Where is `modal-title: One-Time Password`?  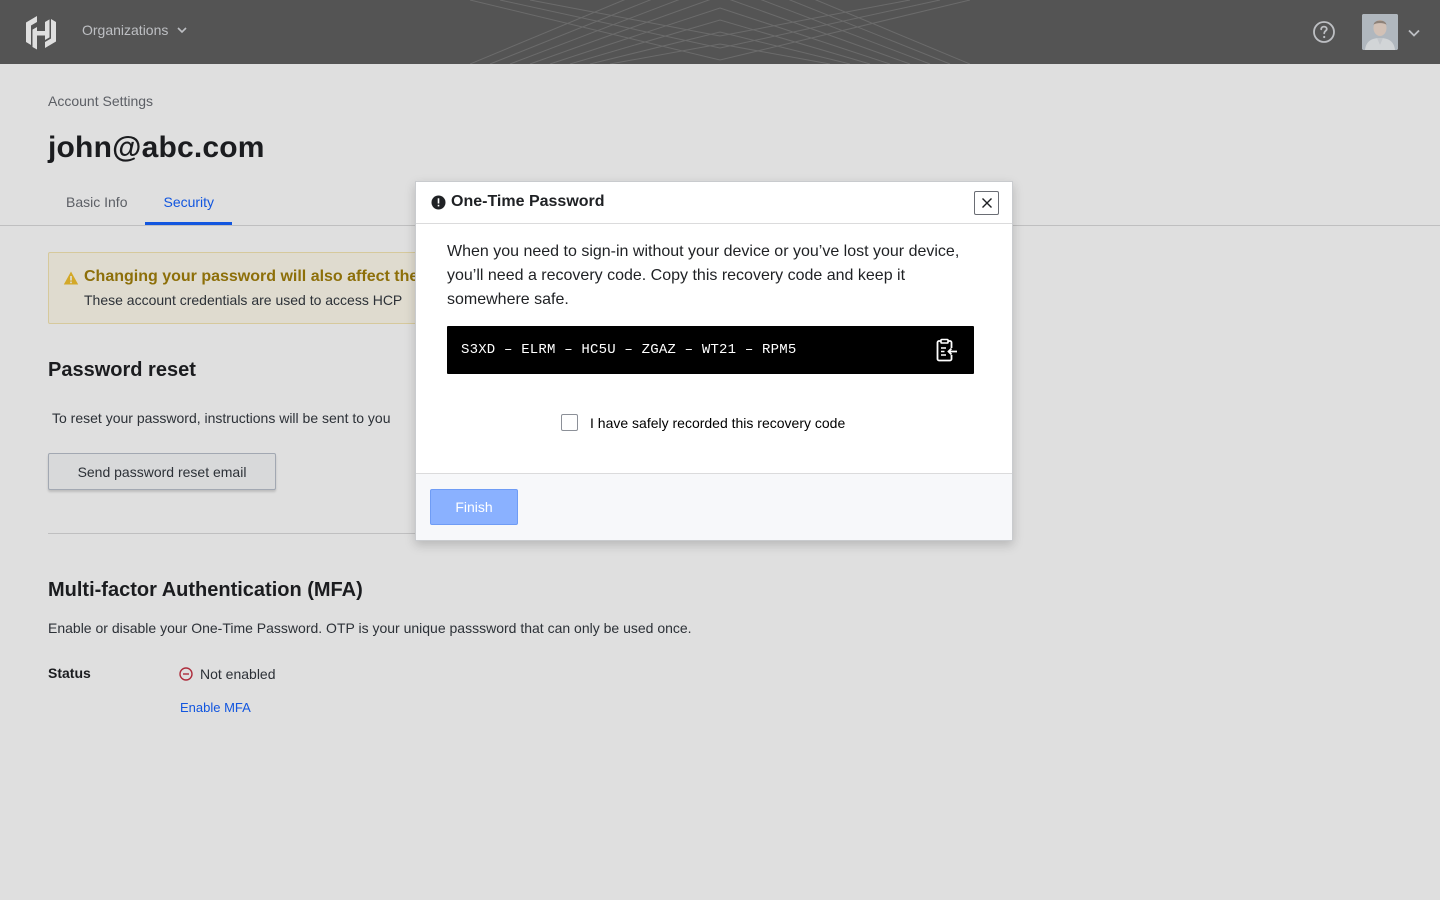 modal-title: One-Time Password is located at coordinates (528, 201).